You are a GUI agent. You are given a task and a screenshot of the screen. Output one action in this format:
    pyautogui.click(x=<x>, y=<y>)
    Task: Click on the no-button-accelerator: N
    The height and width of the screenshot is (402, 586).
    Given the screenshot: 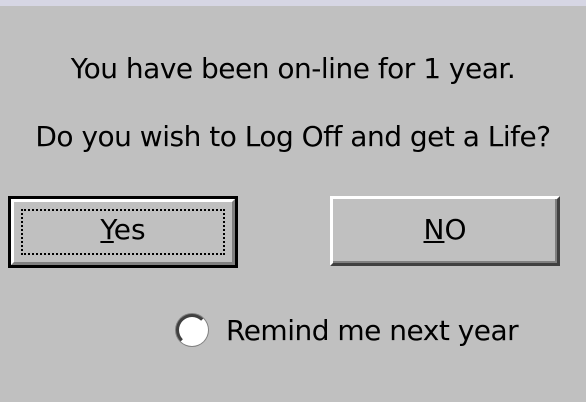 What is the action you would take?
    pyautogui.click(x=434, y=229)
    